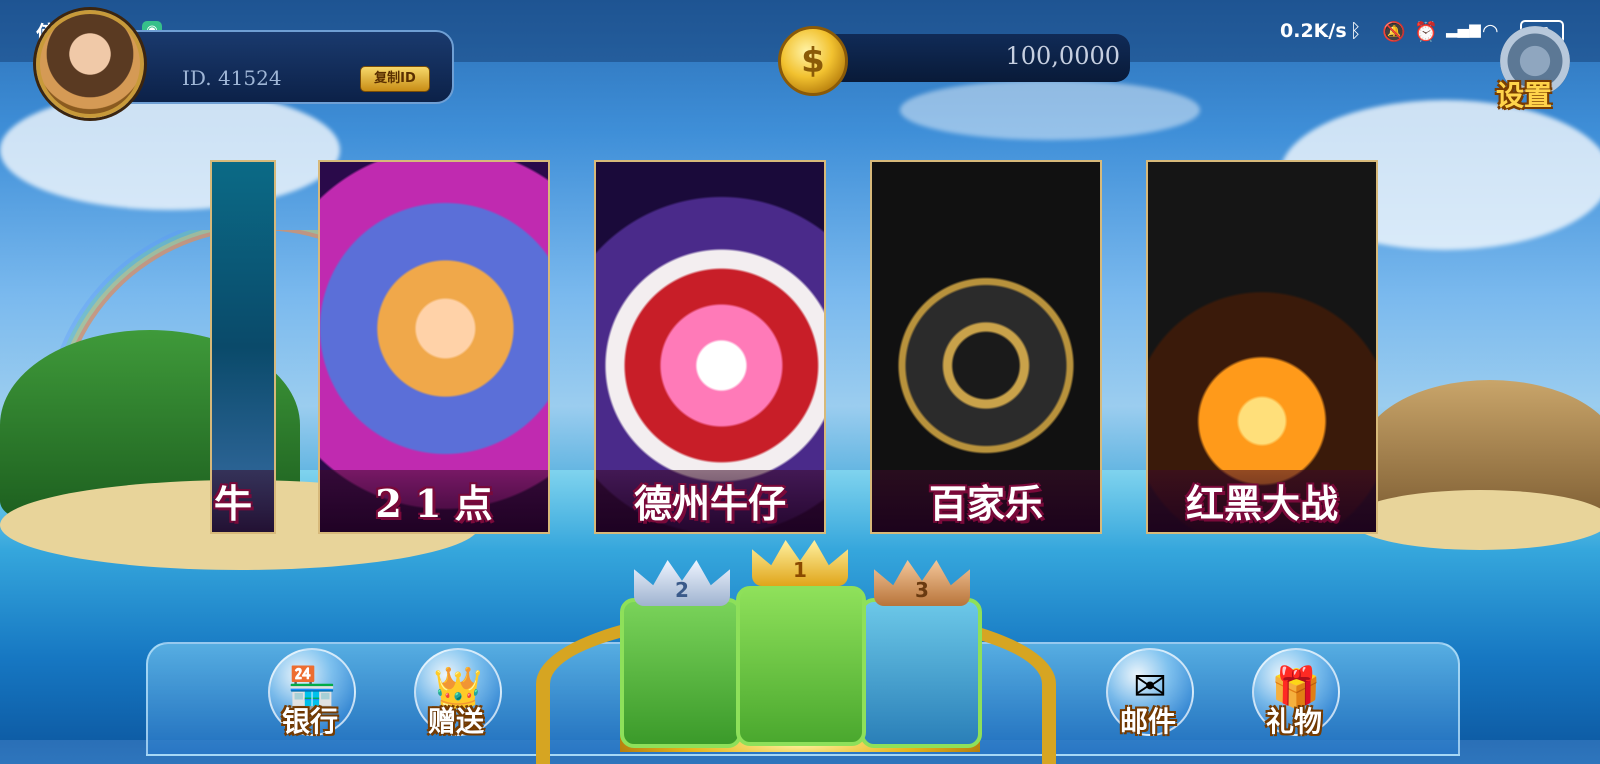 The width and height of the screenshot is (1600, 764). What do you see at coordinates (232, 503) in the screenshot?
I see `game-card-label: 牛` at bounding box center [232, 503].